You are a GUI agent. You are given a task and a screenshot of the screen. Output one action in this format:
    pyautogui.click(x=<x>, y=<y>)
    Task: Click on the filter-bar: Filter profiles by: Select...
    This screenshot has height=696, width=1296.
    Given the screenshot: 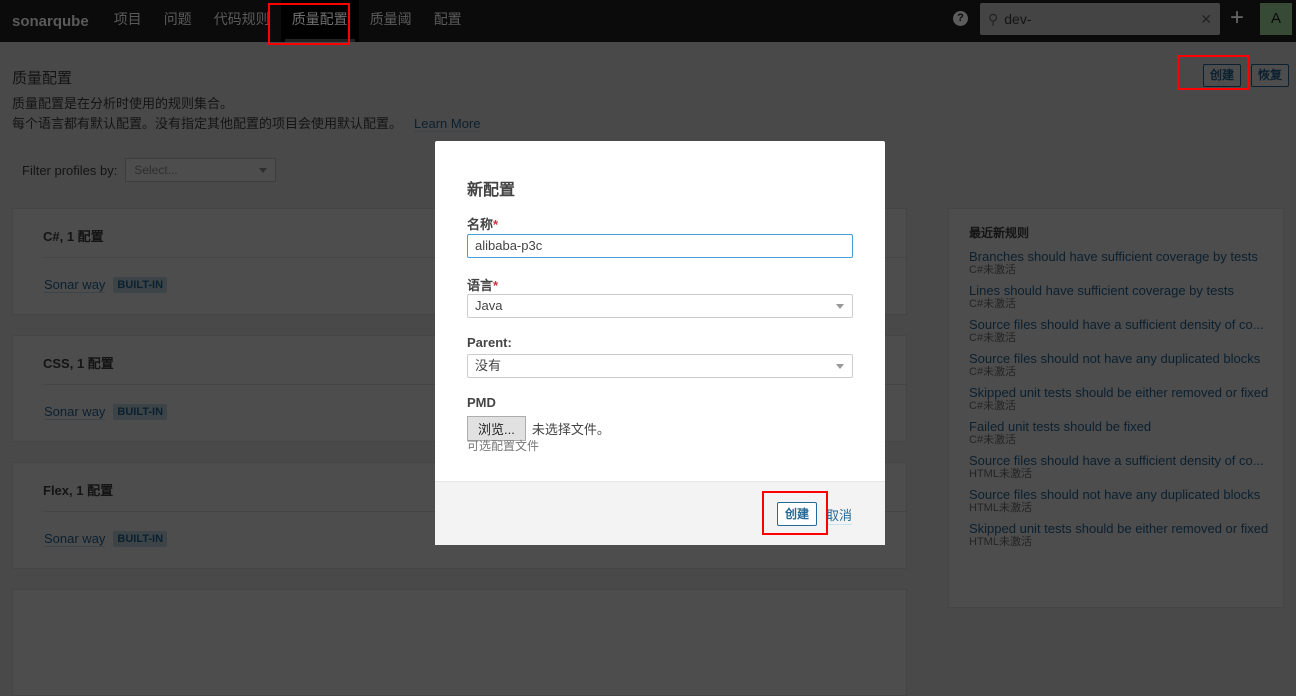 What is the action you would take?
    pyautogui.click(x=149, y=170)
    